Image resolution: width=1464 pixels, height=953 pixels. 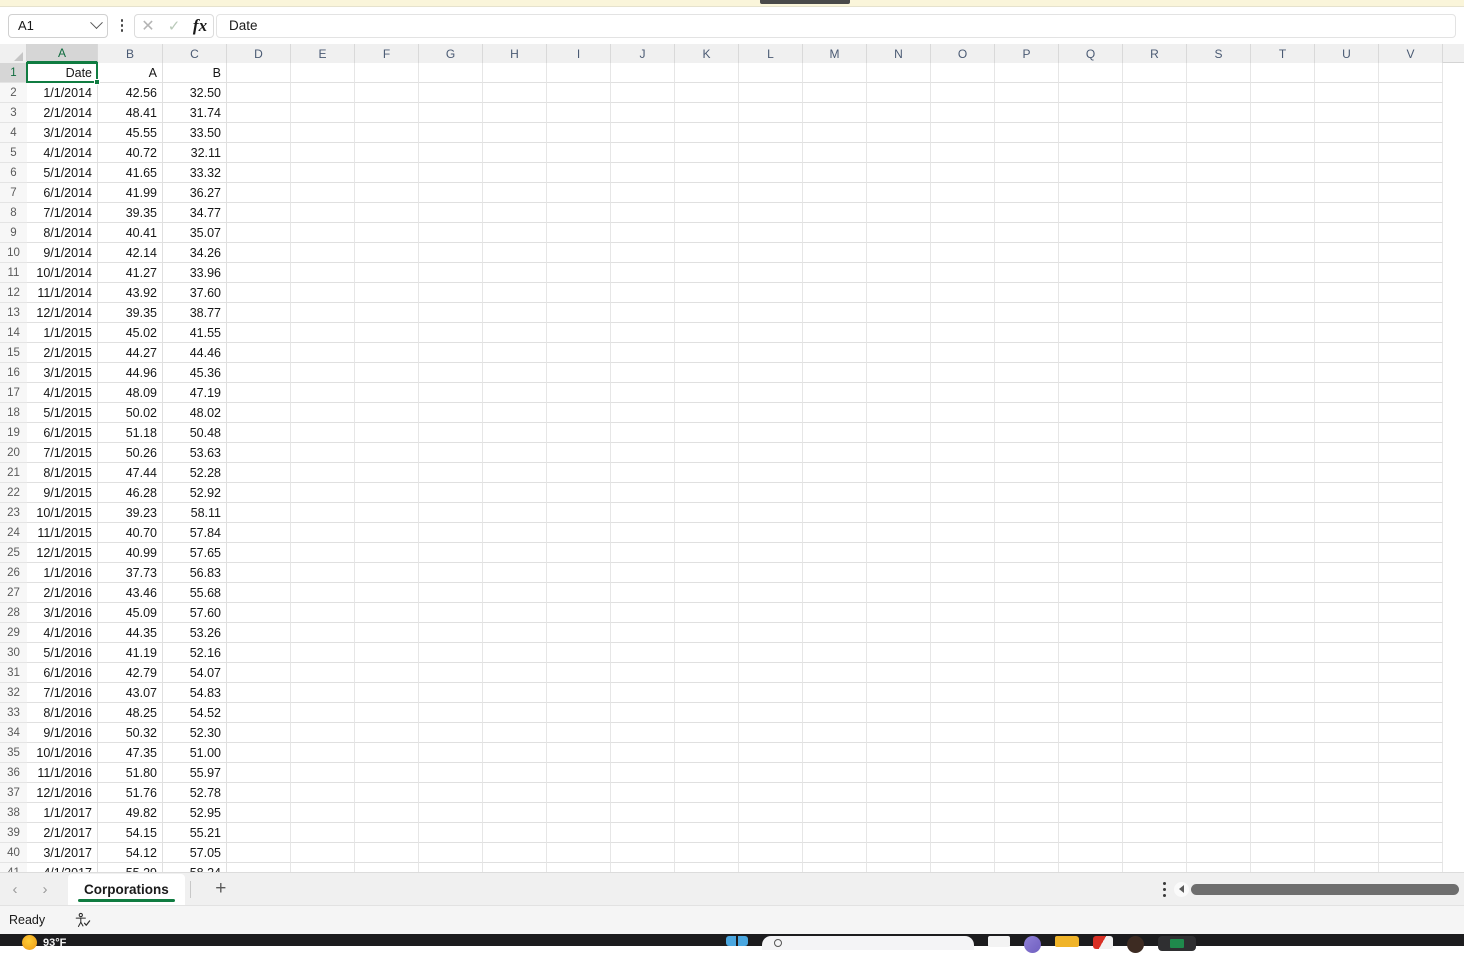 What do you see at coordinates (259, 413) in the screenshot?
I see `cell-D18` at bounding box center [259, 413].